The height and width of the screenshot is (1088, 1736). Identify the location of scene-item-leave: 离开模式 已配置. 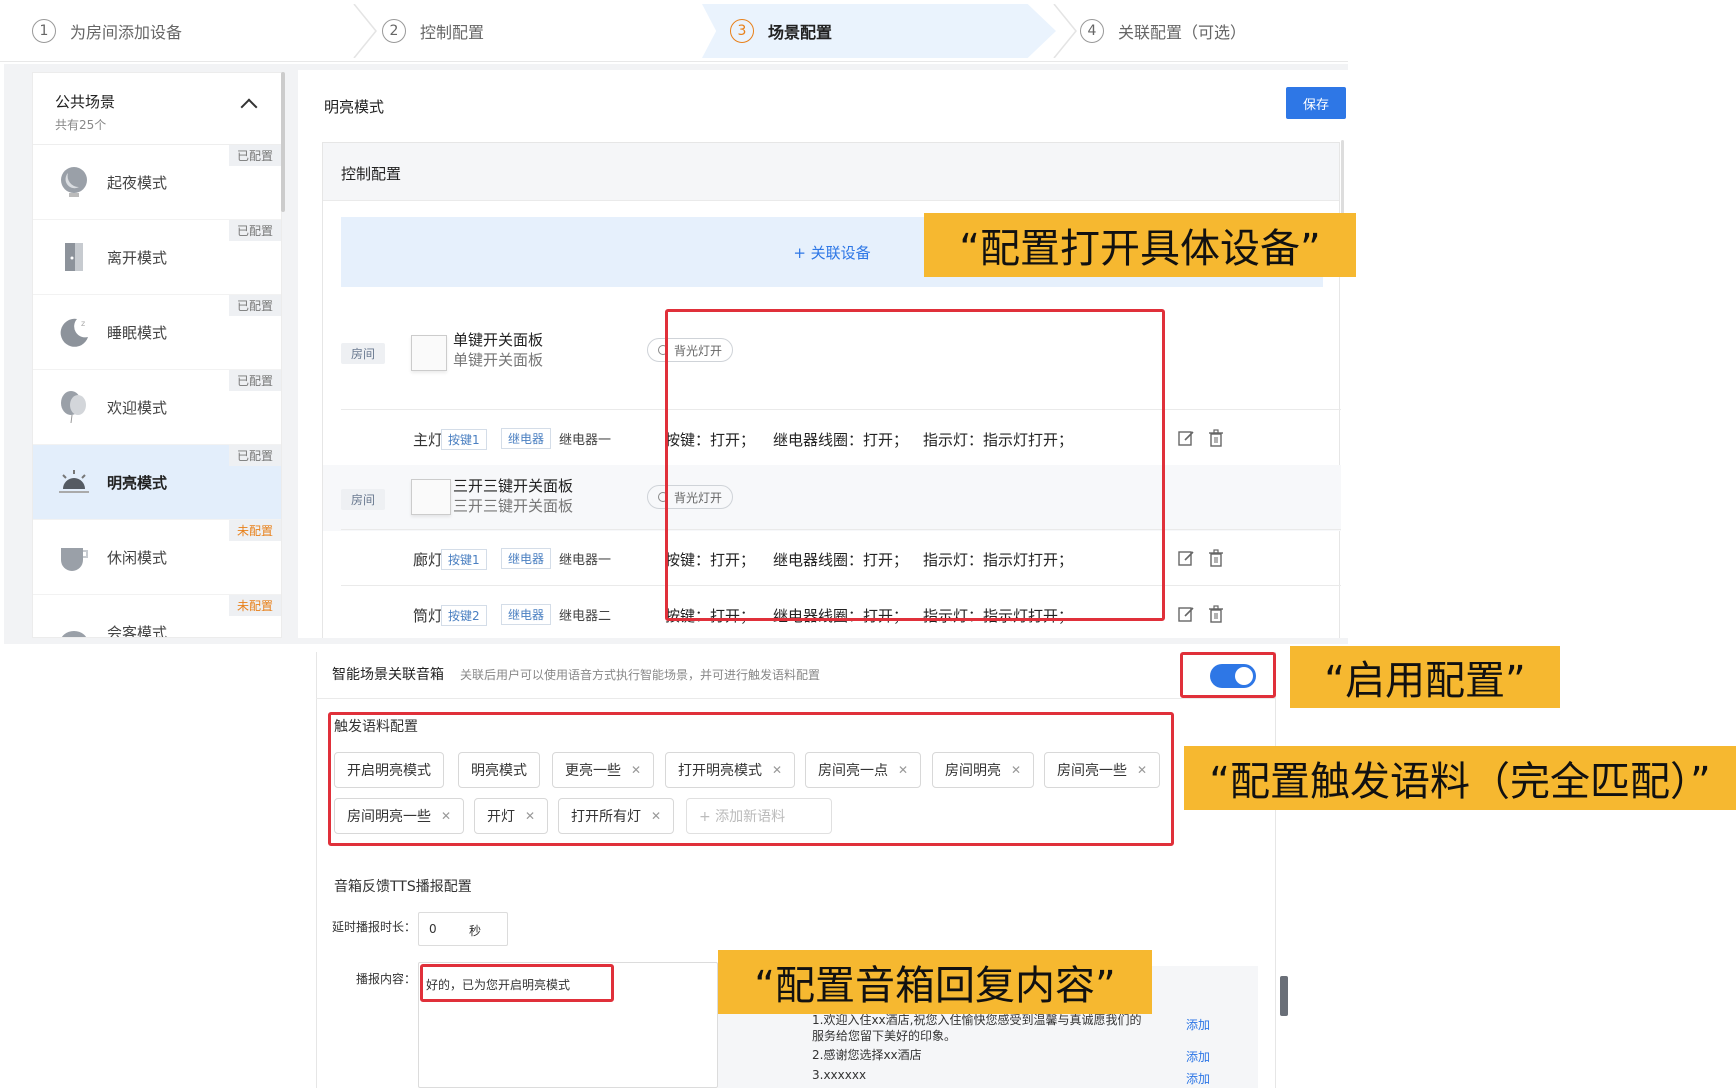
(157, 257).